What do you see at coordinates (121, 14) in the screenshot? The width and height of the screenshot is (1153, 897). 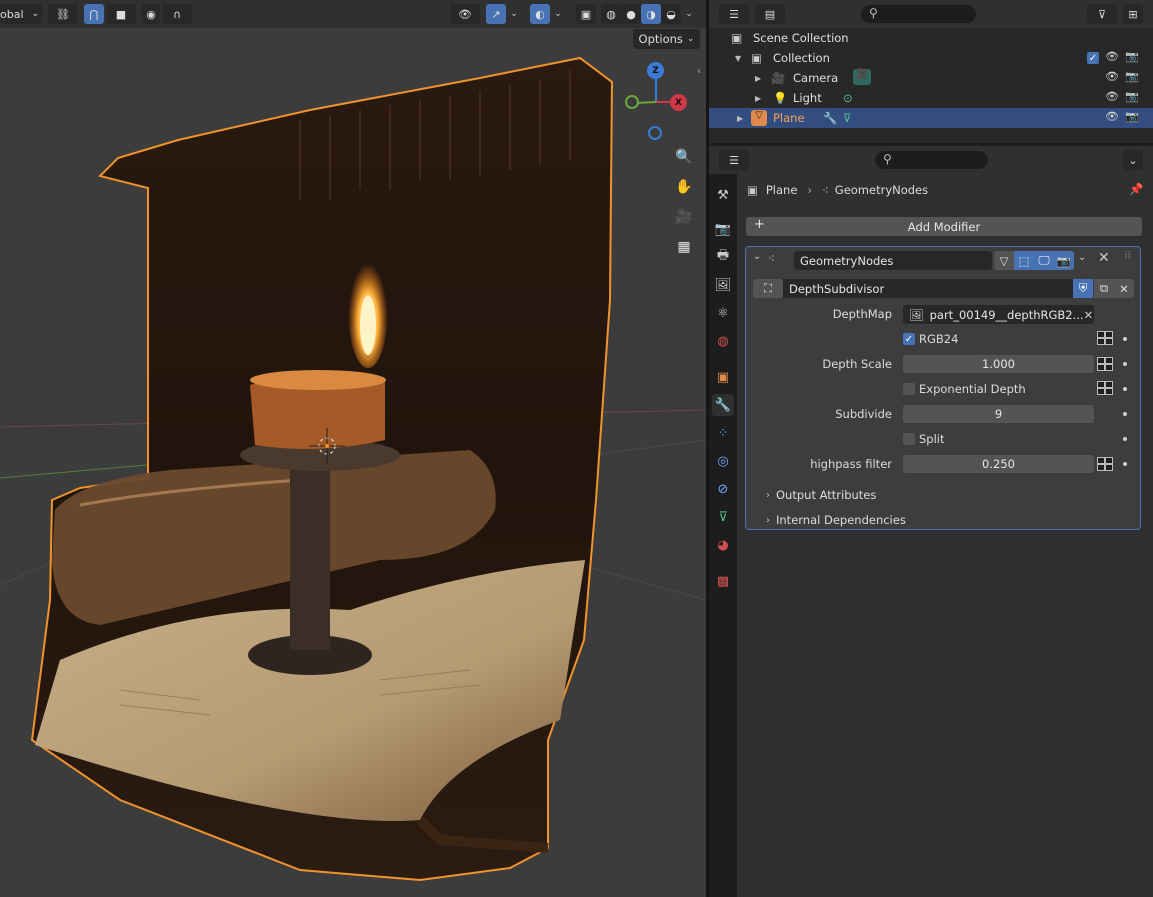 I see `snap-target-button: ■` at bounding box center [121, 14].